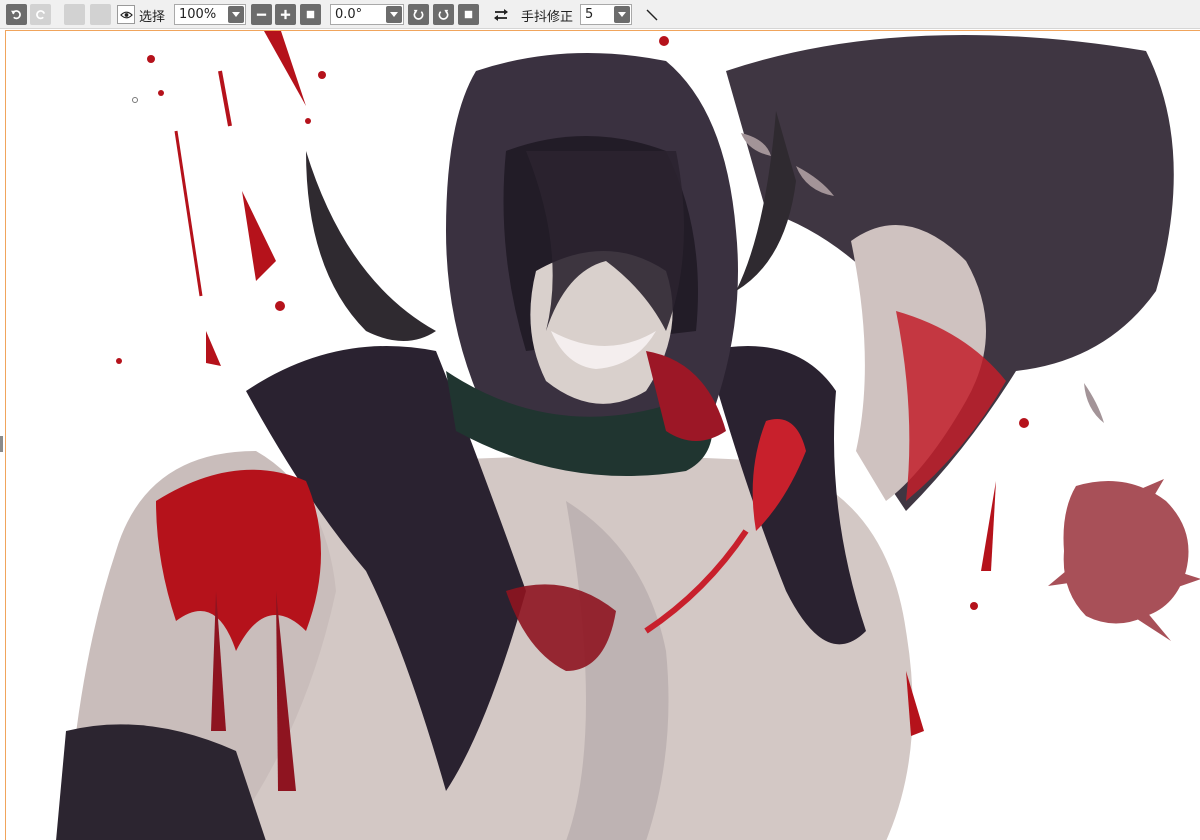 This screenshot has height=840, width=1200. What do you see at coordinates (349, 14) in the screenshot?
I see `rotation-value: 0.0°` at bounding box center [349, 14].